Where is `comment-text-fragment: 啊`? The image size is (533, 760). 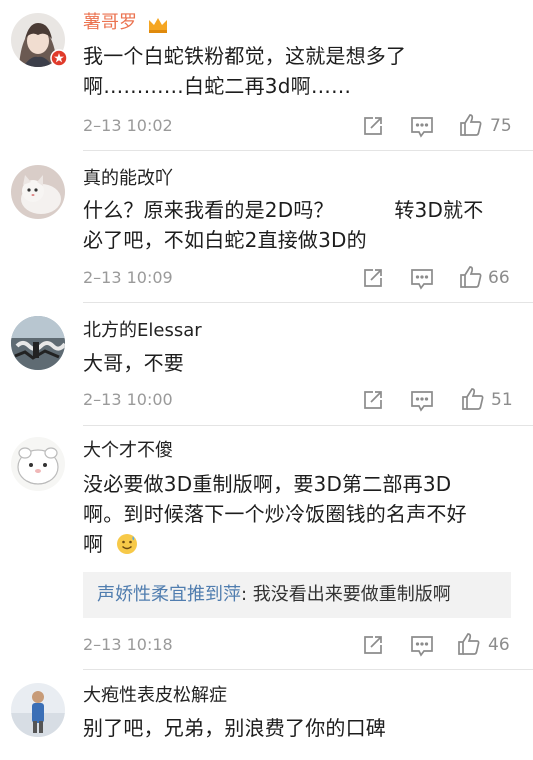
comment-text-fragment: 啊 is located at coordinates (93, 544).